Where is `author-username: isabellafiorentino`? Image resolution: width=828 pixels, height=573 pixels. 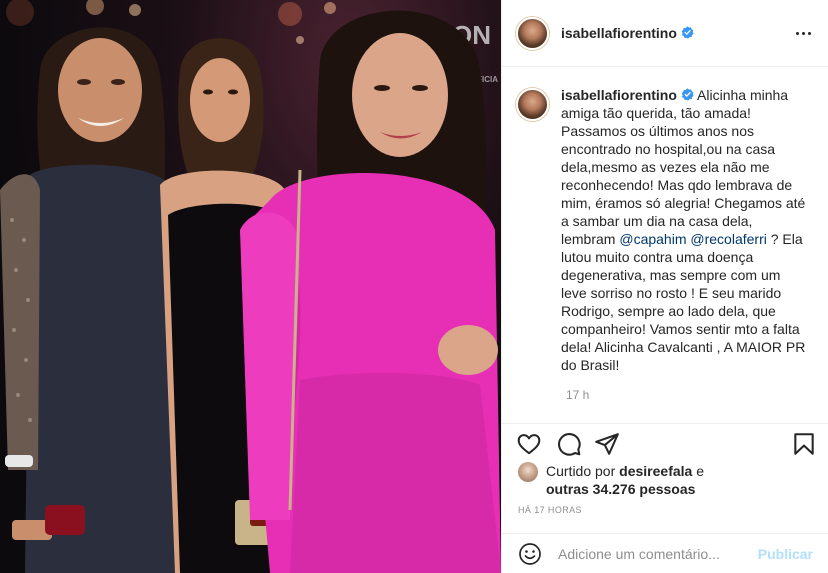 author-username: isabellafiorentino is located at coordinates (627, 33).